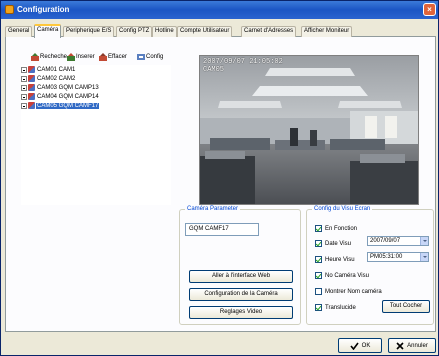 Image resolution: width=439 pixels, height=356 pixels. What do you see at coordinates (341, 228) in the screenshot?
I see `en-fonction-label: En Fonction` at bounding box center [341, 228].